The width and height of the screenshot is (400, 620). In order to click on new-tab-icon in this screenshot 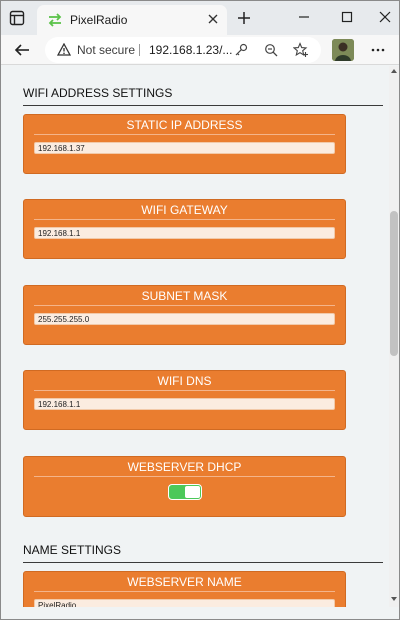, I will do `click(244, 18)`.